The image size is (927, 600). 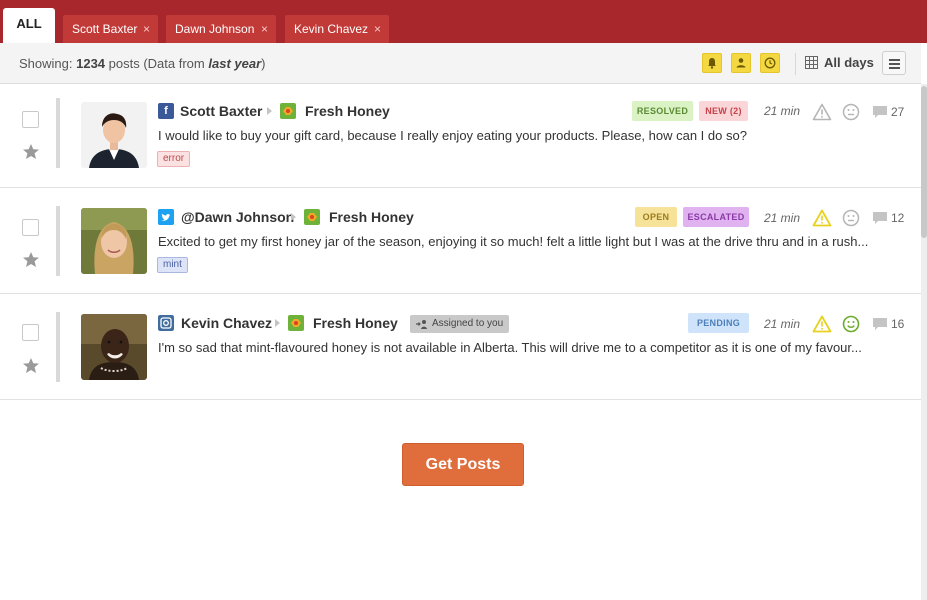 I want to click on calendar-icon, so click(x=811, y=62).